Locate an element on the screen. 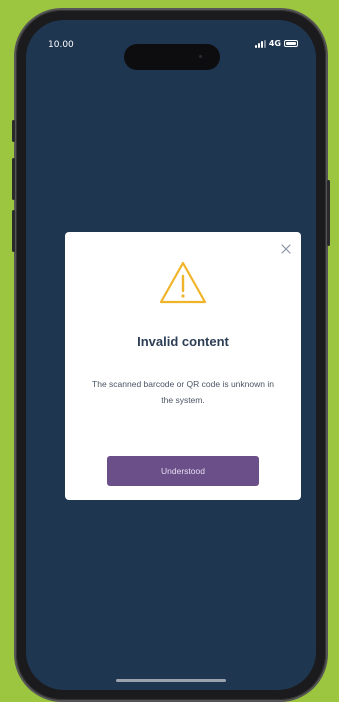  status-time: 10.00 is located at coordinates (61, 45).